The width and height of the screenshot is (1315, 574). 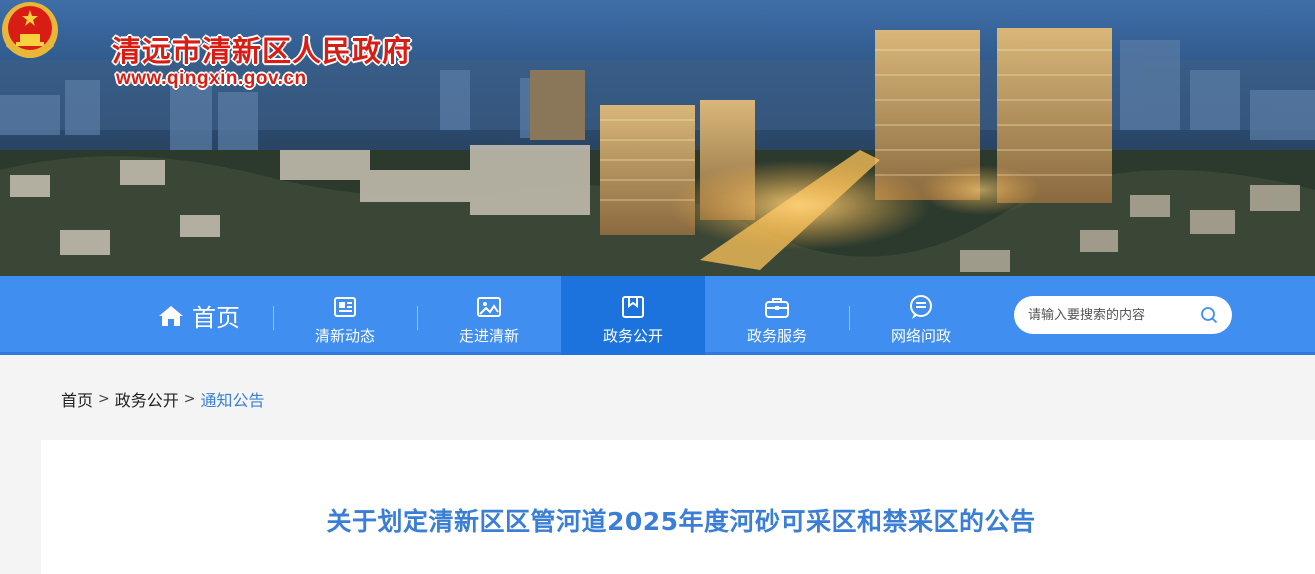 I want to click on breadcrumb-notices-link: 通知公告, so click(x=233, y=399).